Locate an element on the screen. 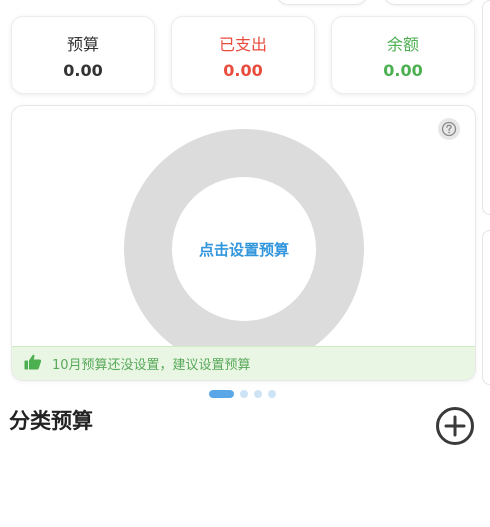 This screenshot has height=527, width=490. tip-text: 10月预算还没设置，建议设置预算 is located at coordinates (151, 365).